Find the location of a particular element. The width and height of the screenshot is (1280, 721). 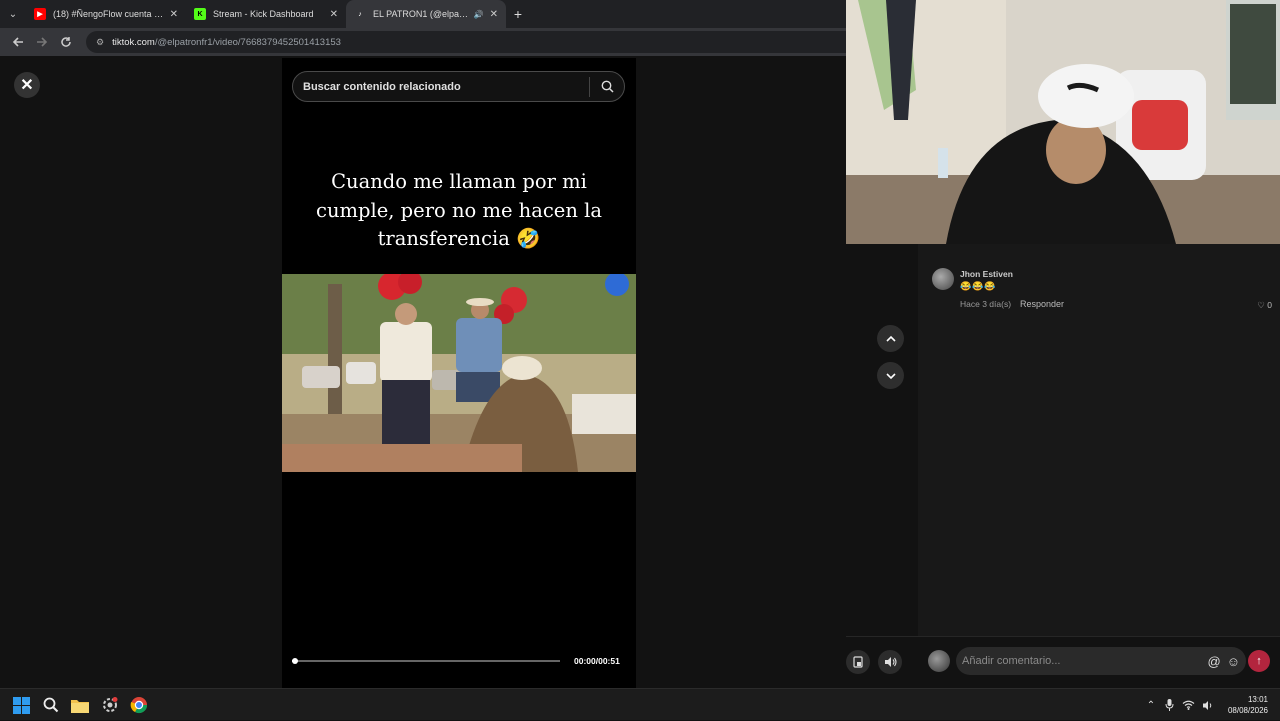

related-search-box is located at coordinates (458, 86).